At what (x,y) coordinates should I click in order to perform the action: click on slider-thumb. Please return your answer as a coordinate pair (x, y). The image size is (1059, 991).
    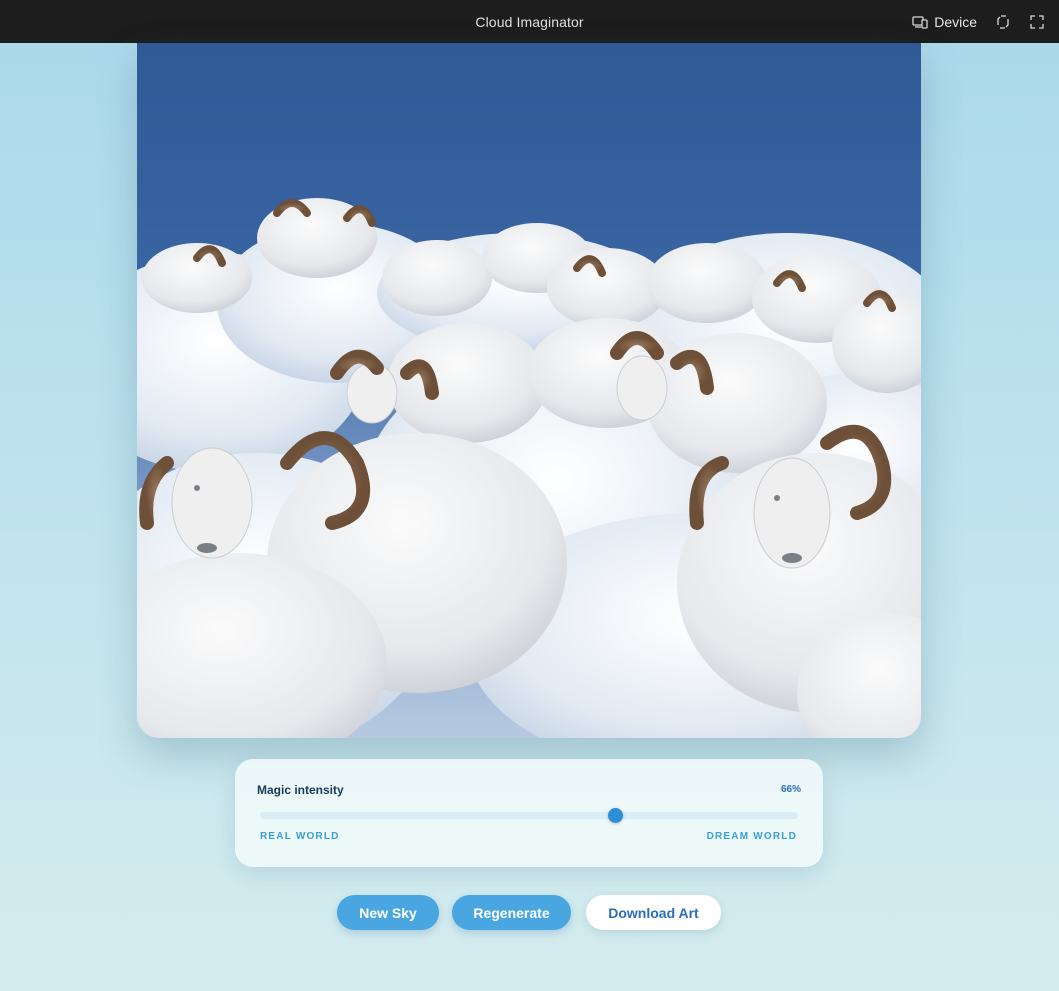
    Looking at the image, I should click on (615, 815).